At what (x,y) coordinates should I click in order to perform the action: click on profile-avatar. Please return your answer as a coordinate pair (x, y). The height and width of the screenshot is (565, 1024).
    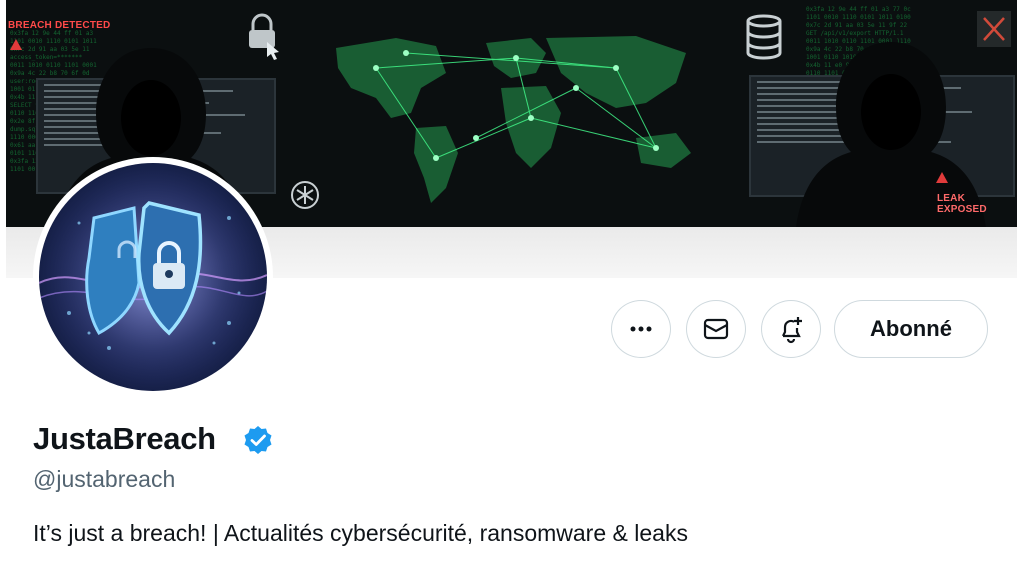
    Looking at the image, I should click on (153, 277).